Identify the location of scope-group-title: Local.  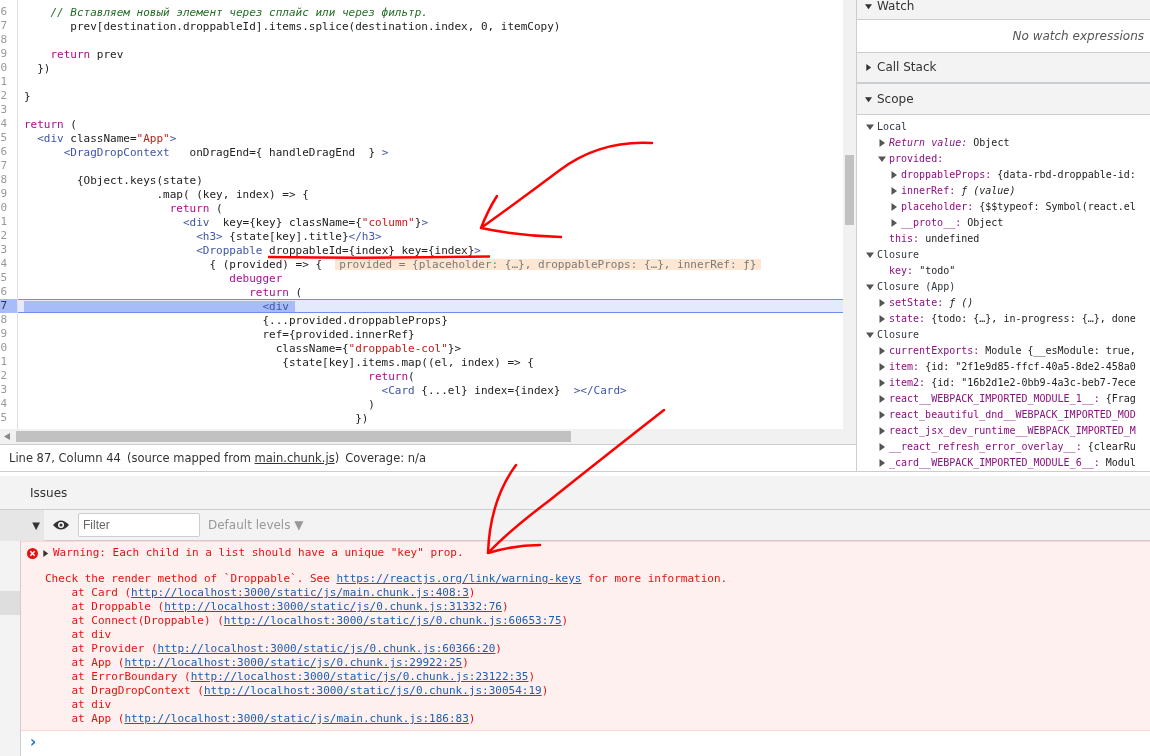
(892, 127).